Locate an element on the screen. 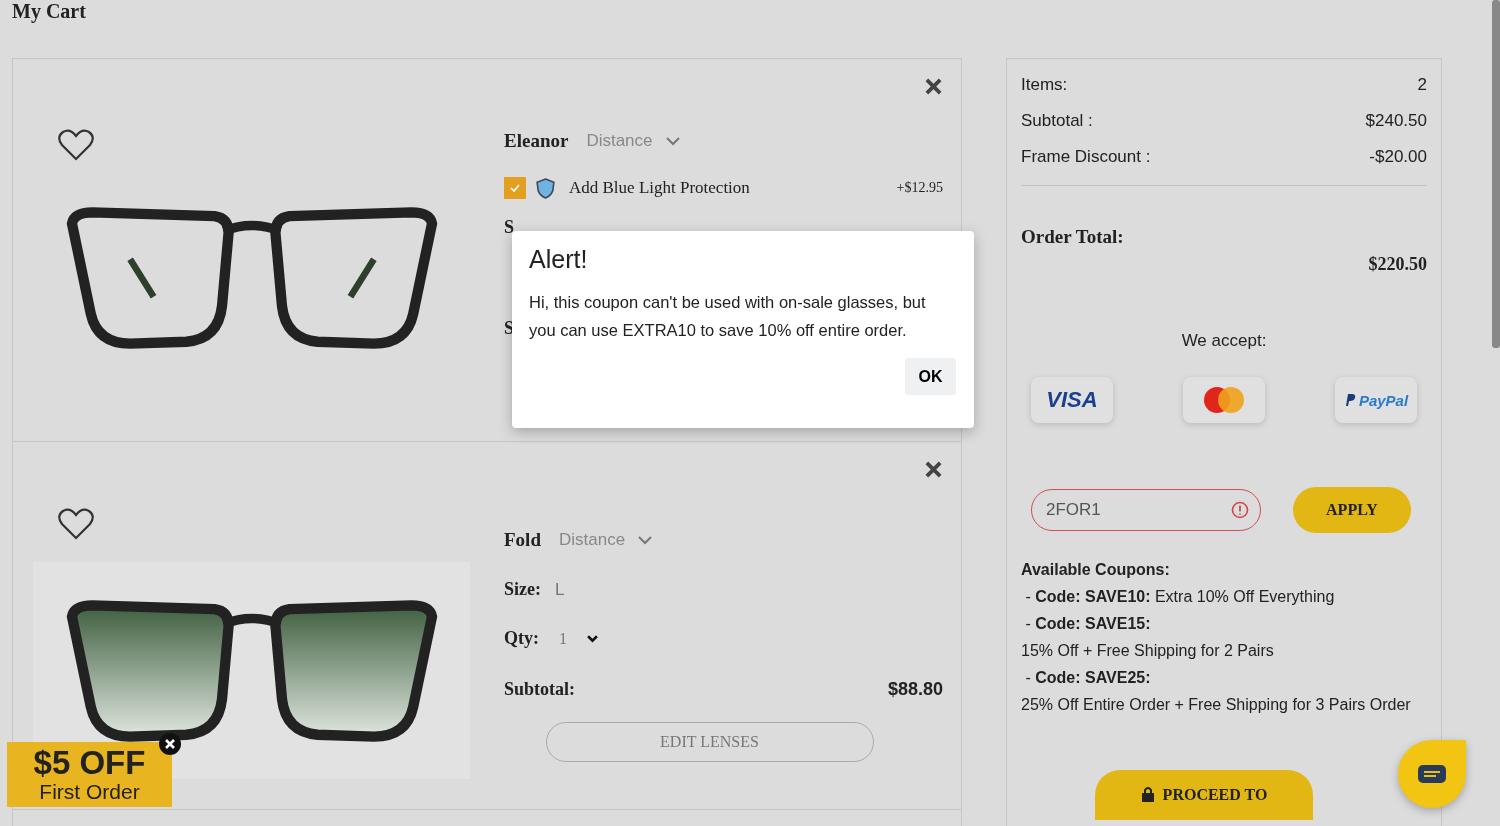 This screenshot has height=826, width=1500. summary-label: Frame Discount : is located at coordinates (1086, 157).